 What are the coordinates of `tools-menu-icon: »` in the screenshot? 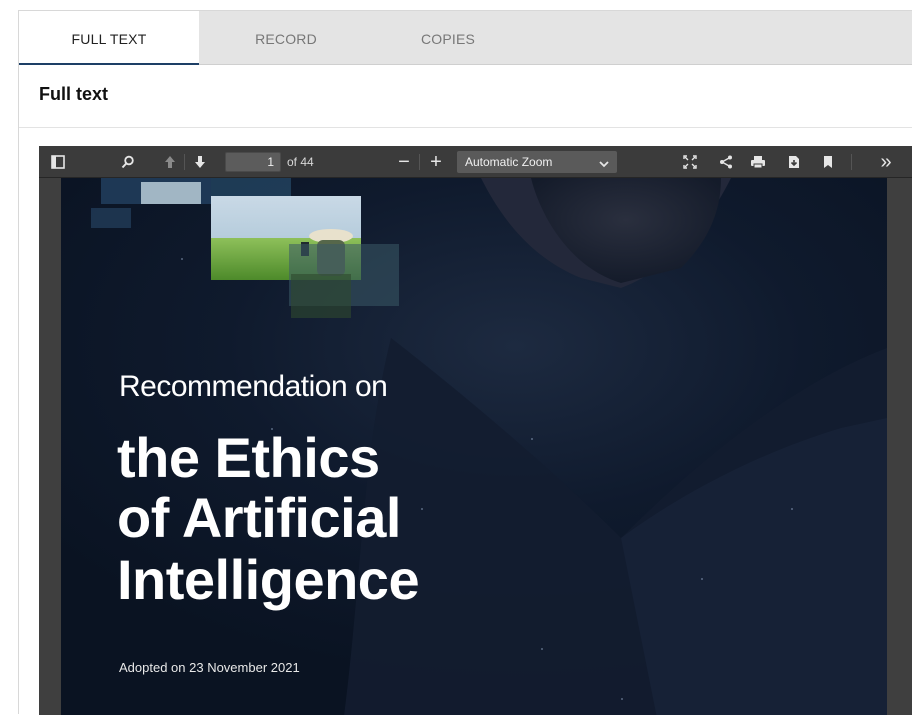 It's located at (886, 162).